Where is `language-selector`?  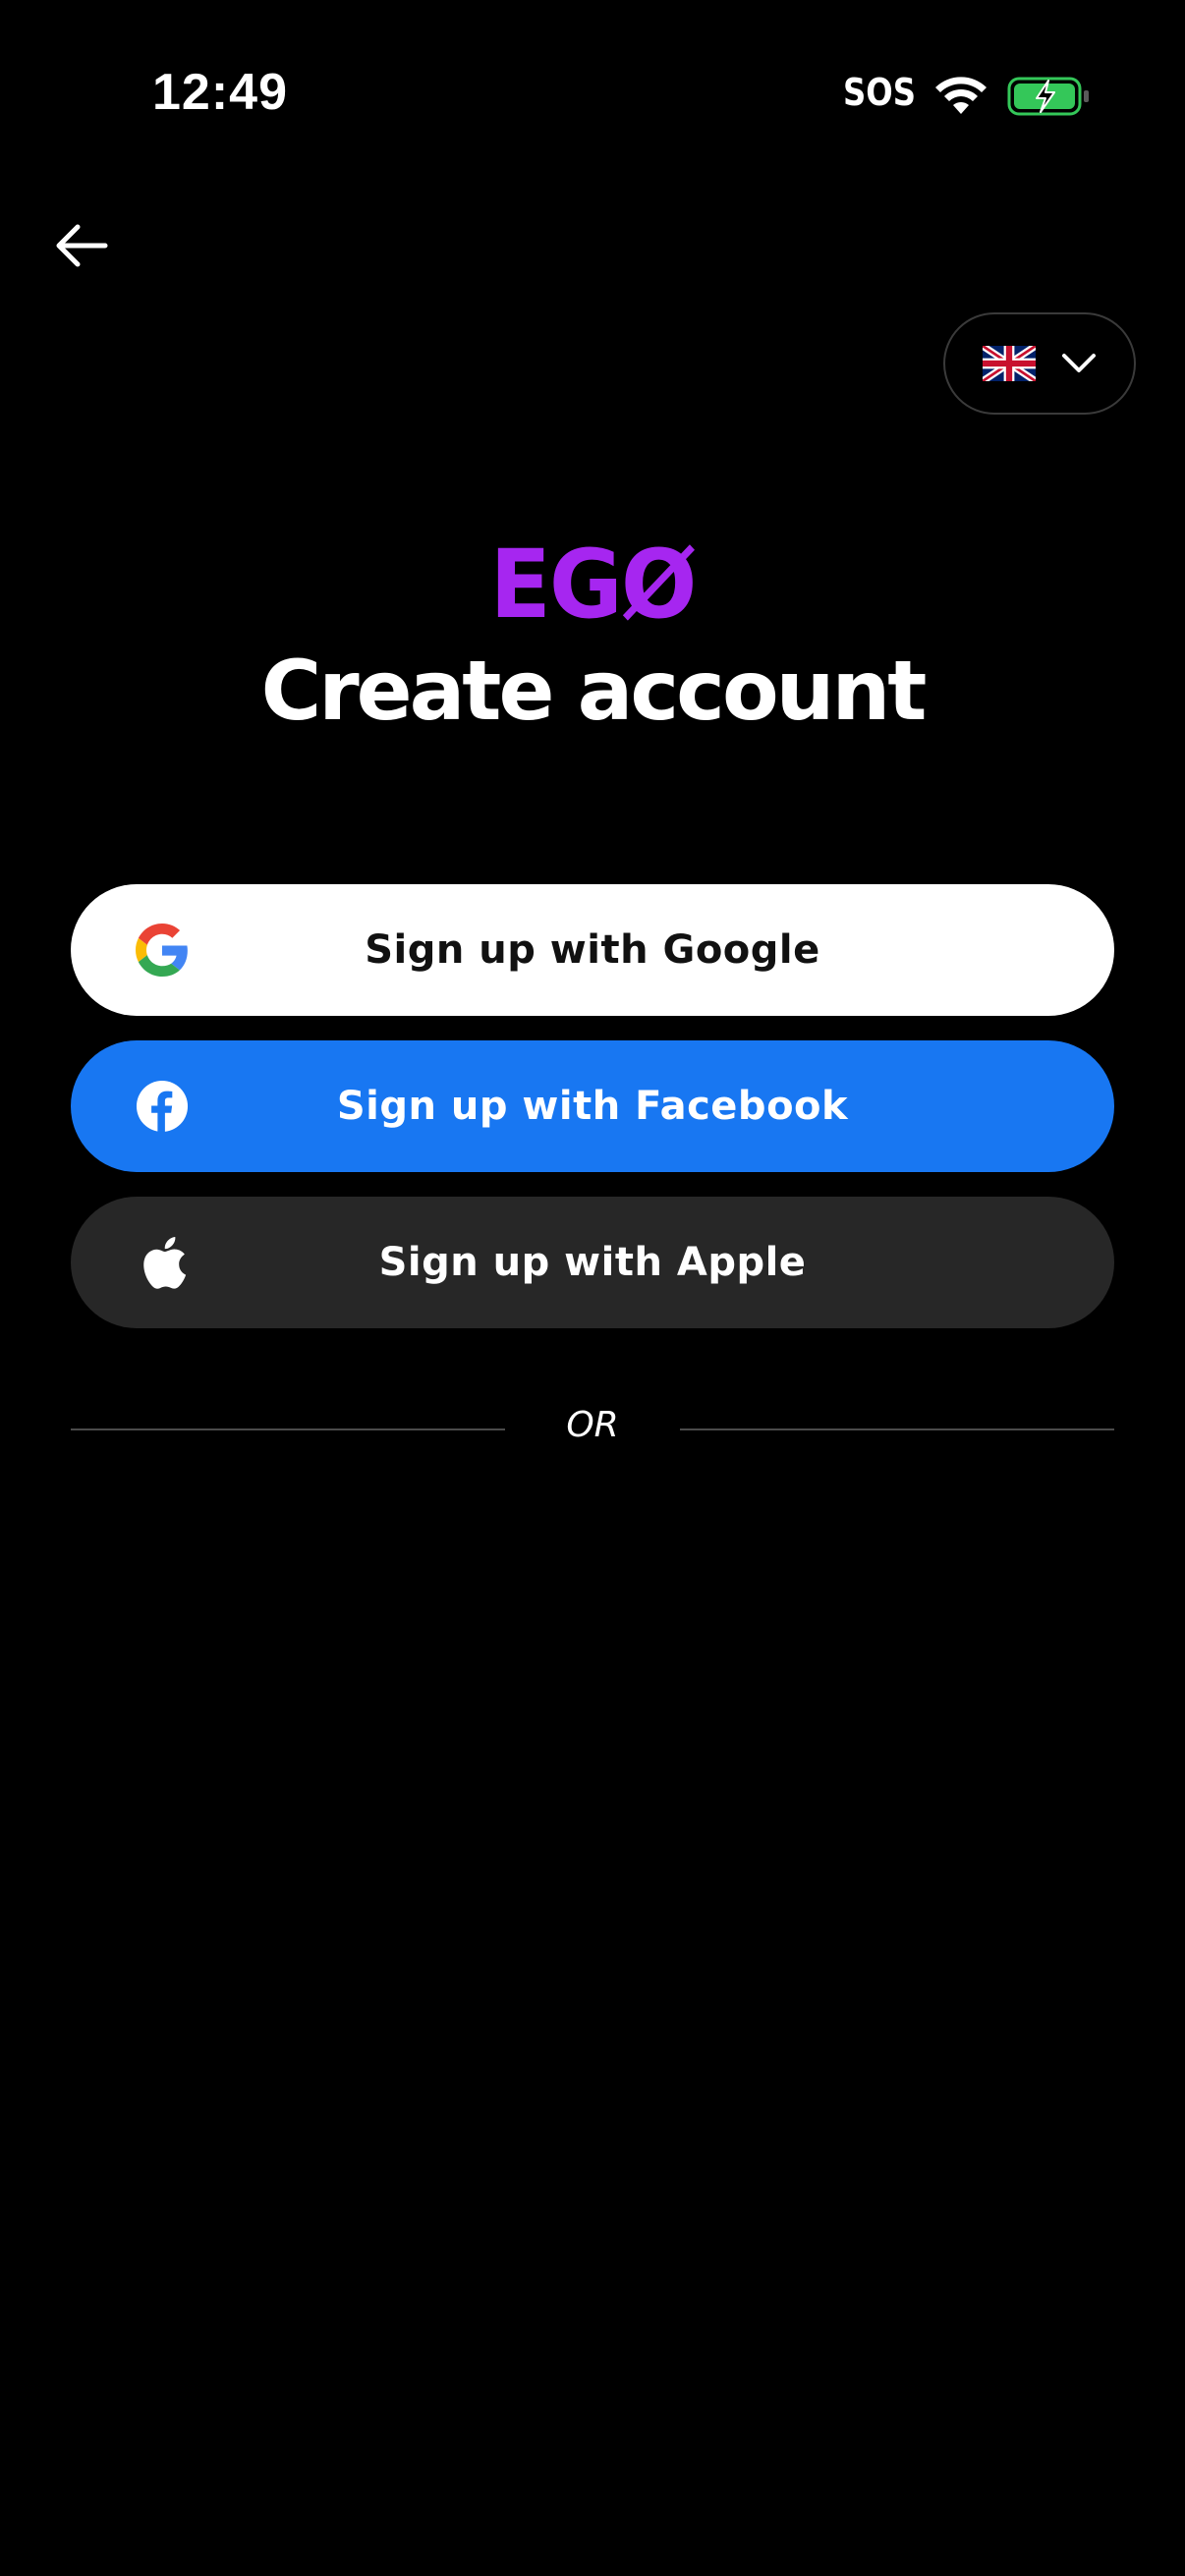
language-selector is located at coordinates (1040, 363).